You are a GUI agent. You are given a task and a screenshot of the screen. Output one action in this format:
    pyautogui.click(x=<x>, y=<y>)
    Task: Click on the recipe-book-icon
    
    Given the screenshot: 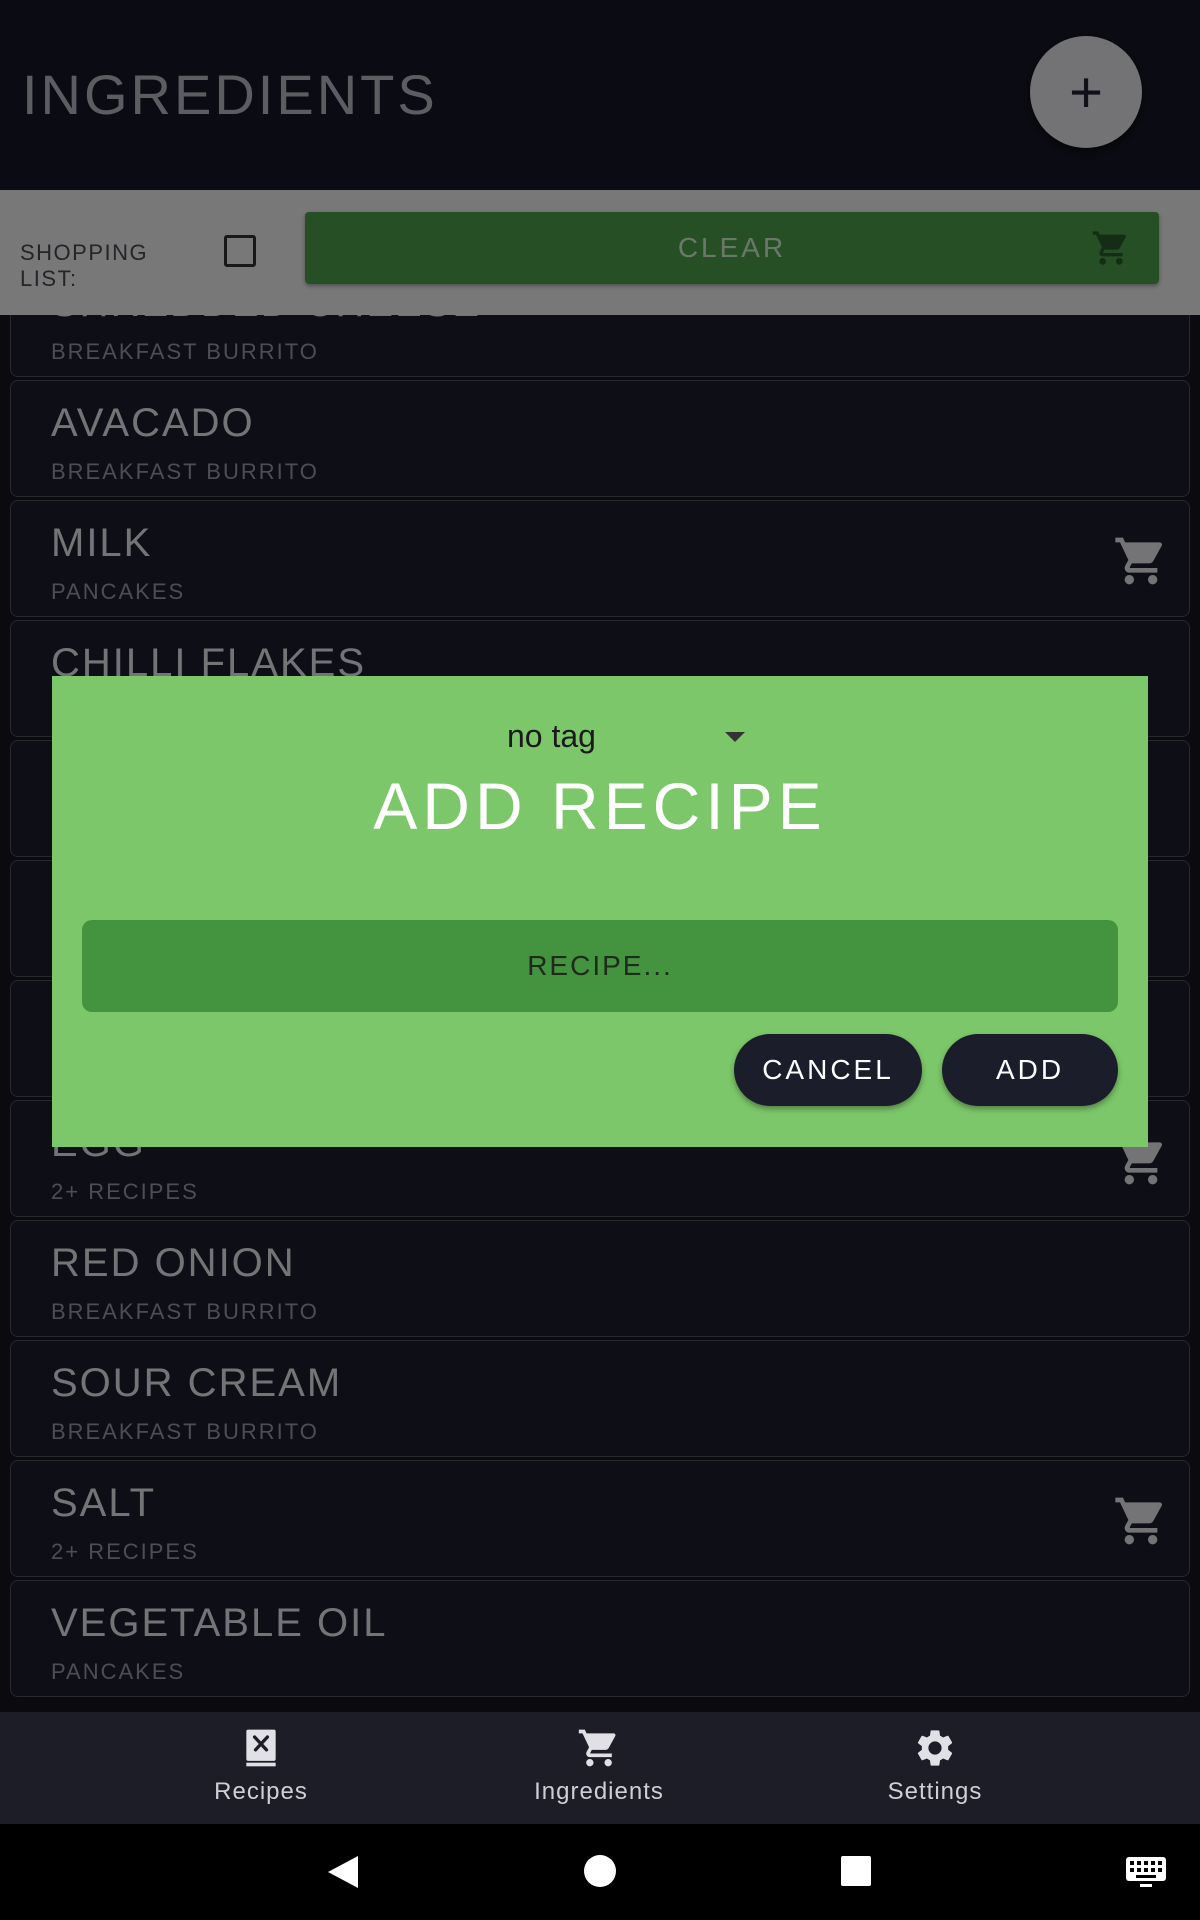 What is the action you would take?
    pyautogui.click(x=261, y=1748)
    